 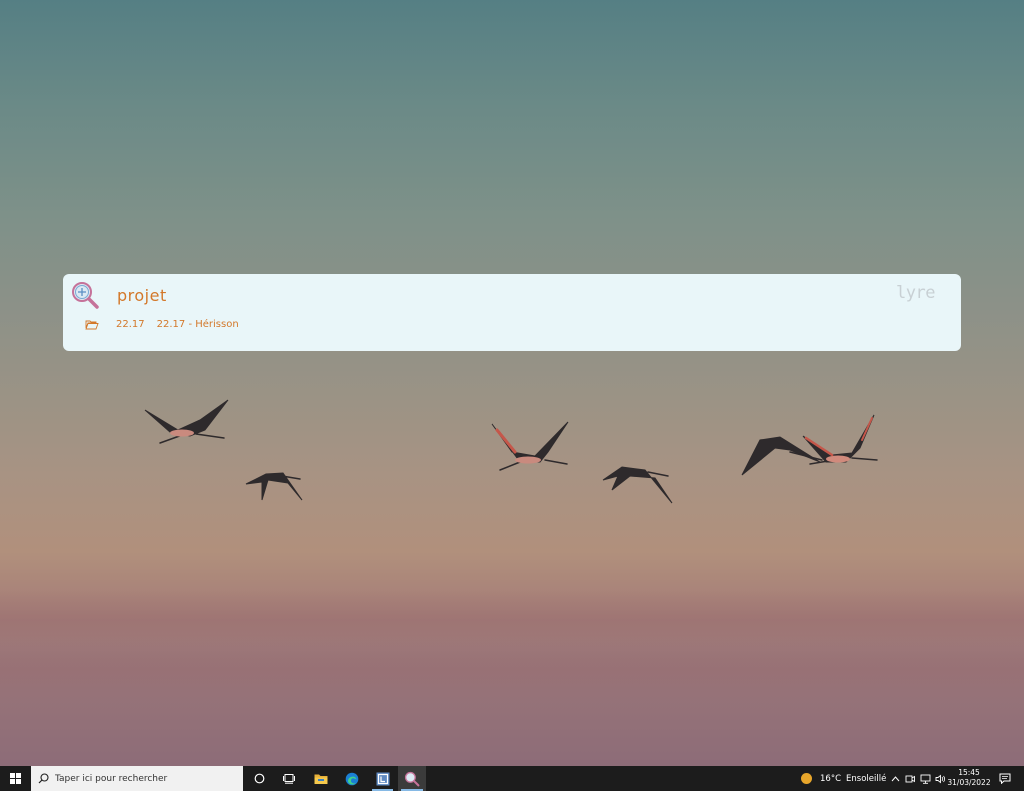 I want to click on notification-icon, so click(x=1005, y=778).